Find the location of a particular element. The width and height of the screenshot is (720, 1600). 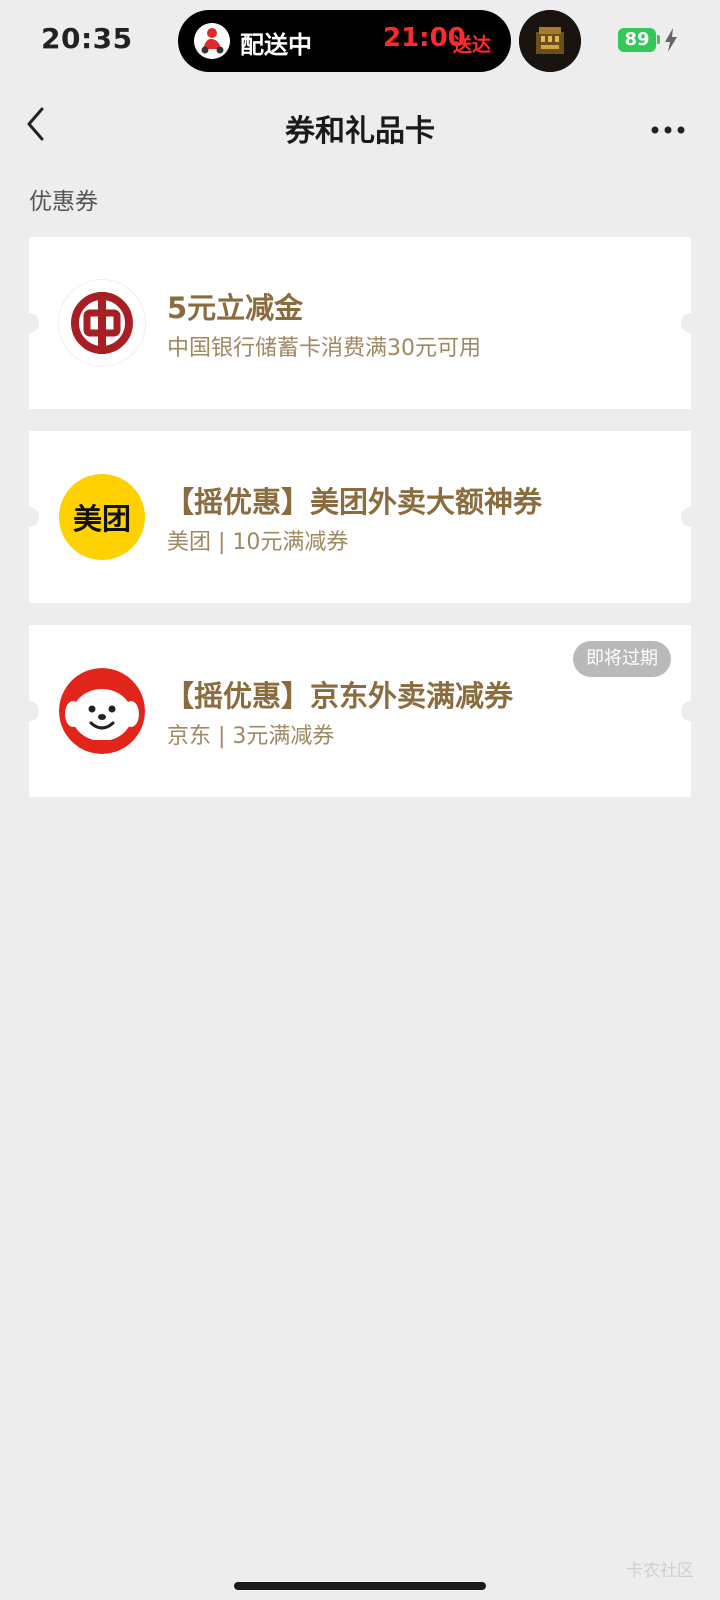

nav-bar: 券和礼品卡 is located at coordinates (360, 125).